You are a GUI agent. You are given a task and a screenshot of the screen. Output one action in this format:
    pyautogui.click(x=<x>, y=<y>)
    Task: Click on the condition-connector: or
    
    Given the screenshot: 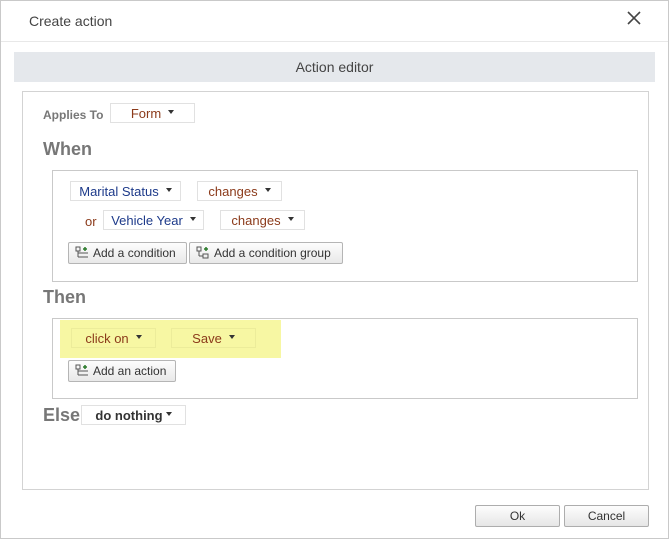 What is the action you would take?
    pyautogui.click(x=91, y=221)
    